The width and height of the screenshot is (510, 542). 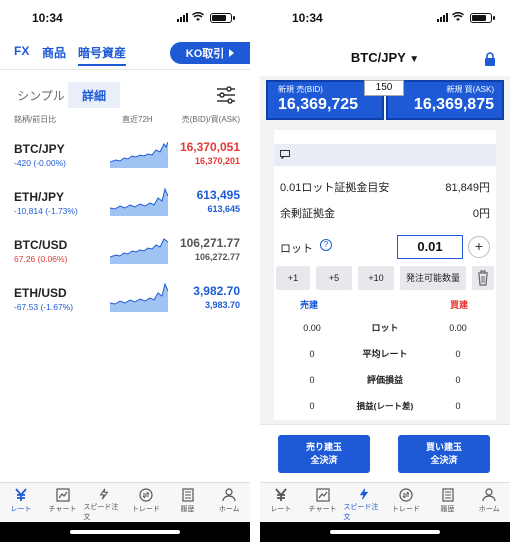 What do you see at coordinates (40, 293) in the screenshot?
I see `symbol: ETH/USD` at bounding box center [40, 293].